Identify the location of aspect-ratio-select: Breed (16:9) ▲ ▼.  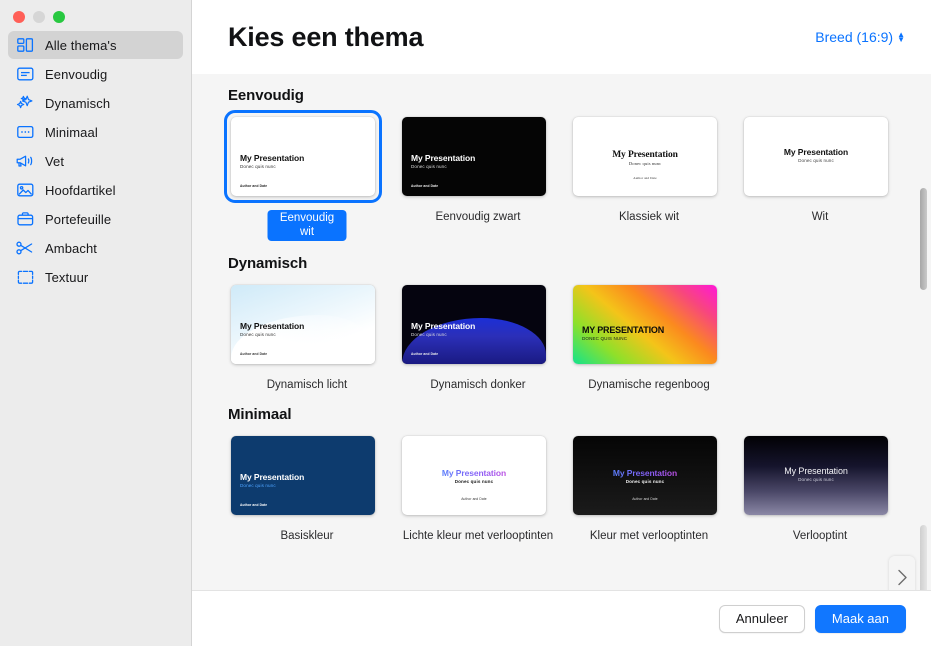
(860, 37).